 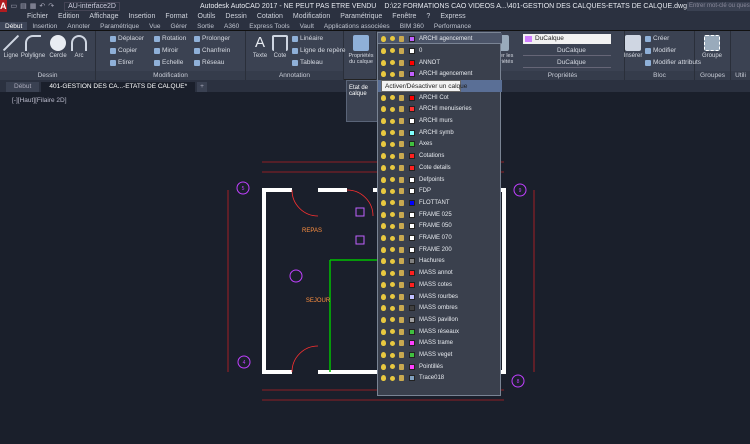 I want to click on linetype-select: DuCalque, so click(x=567, y=51).